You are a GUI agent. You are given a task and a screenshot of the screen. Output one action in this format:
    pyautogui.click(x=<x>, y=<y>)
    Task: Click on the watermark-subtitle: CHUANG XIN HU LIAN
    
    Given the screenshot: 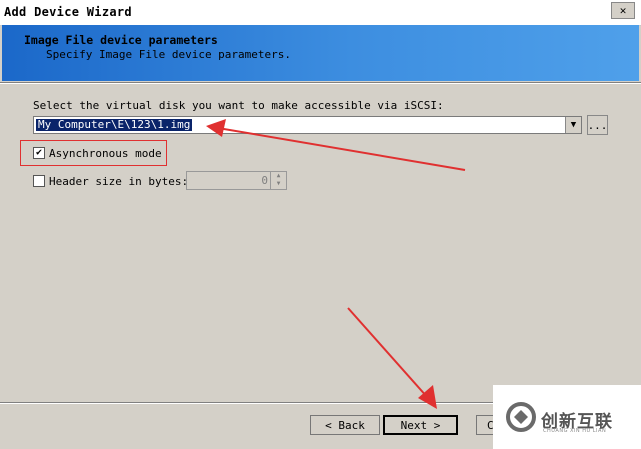 What is the action you would take?
    pyautogui.click(x=575, y=431)
    